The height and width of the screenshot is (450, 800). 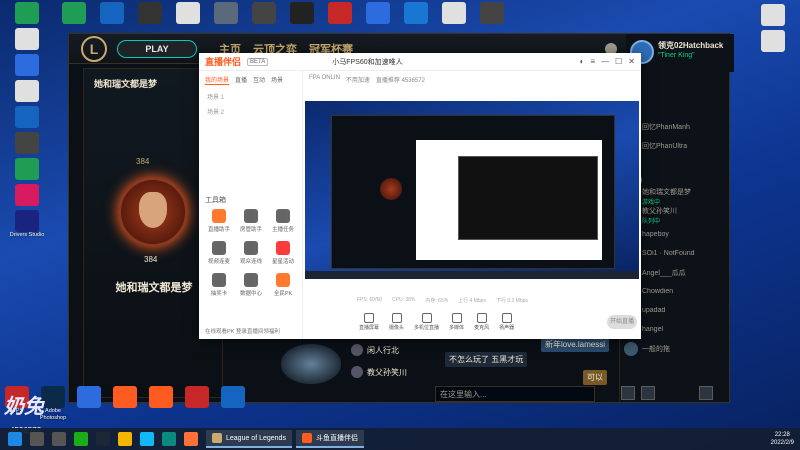 I want to click on tool-item: 星星活动, so click(x=283, y=253).